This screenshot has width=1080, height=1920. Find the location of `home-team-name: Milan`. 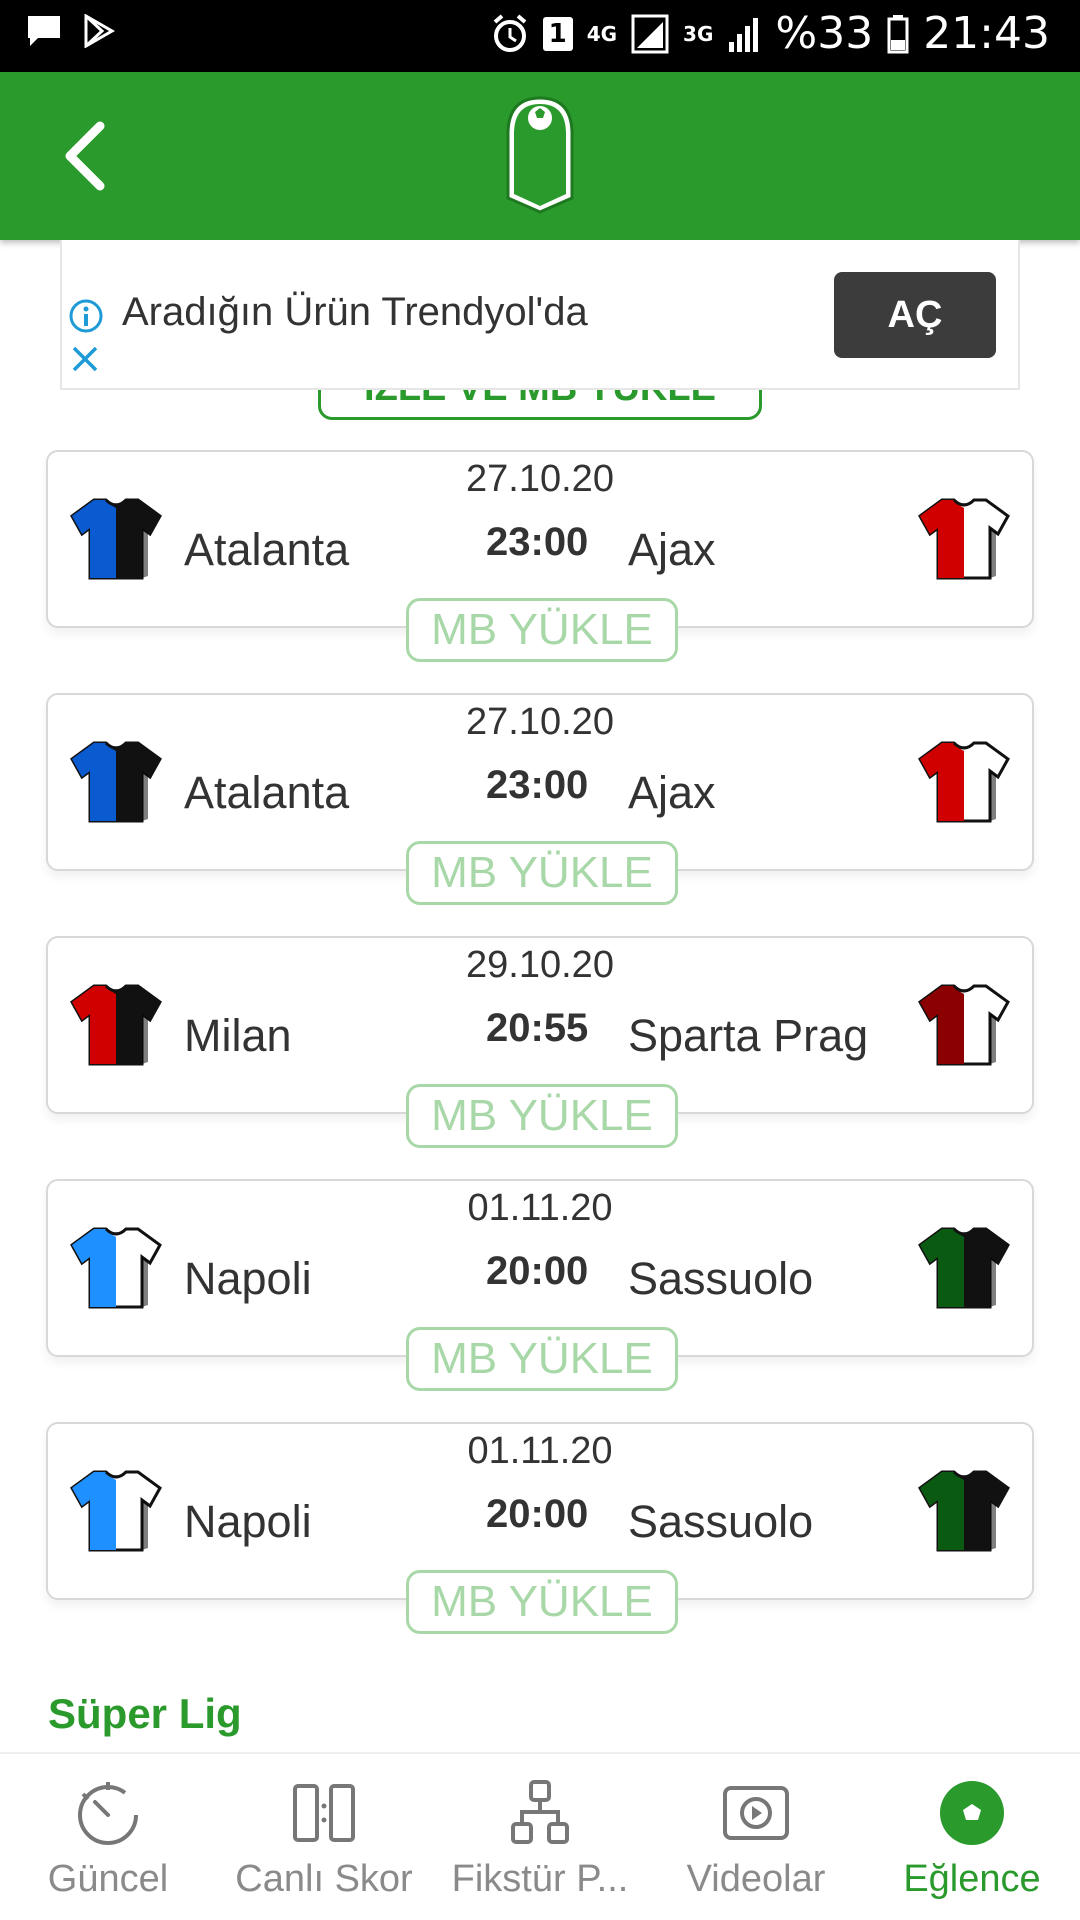

home-team-name: Milan is located at coordinates (238, 1035).